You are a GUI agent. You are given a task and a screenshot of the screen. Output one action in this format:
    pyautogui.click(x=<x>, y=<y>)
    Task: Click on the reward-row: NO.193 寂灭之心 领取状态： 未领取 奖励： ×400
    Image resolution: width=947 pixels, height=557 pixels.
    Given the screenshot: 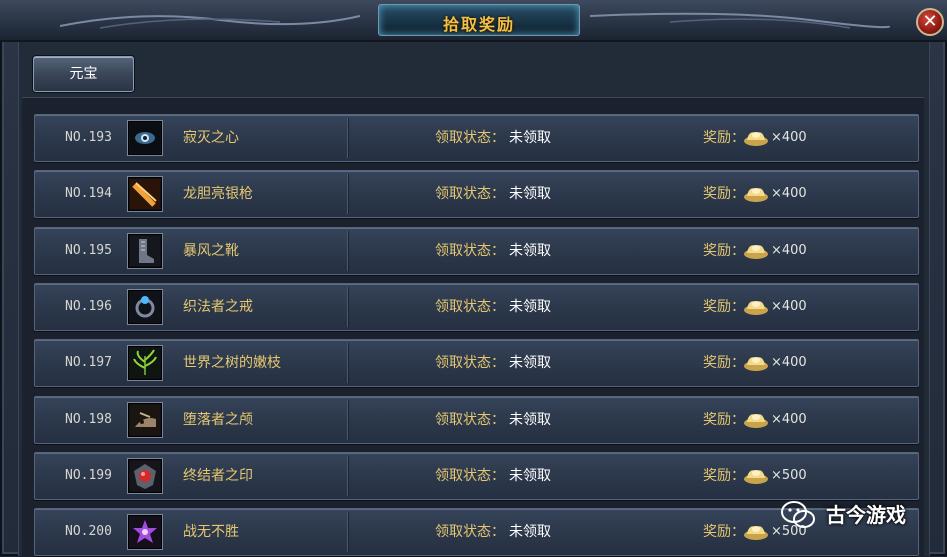 What is the action you would take?
    pyautogui.click(x=476, y=138)
    